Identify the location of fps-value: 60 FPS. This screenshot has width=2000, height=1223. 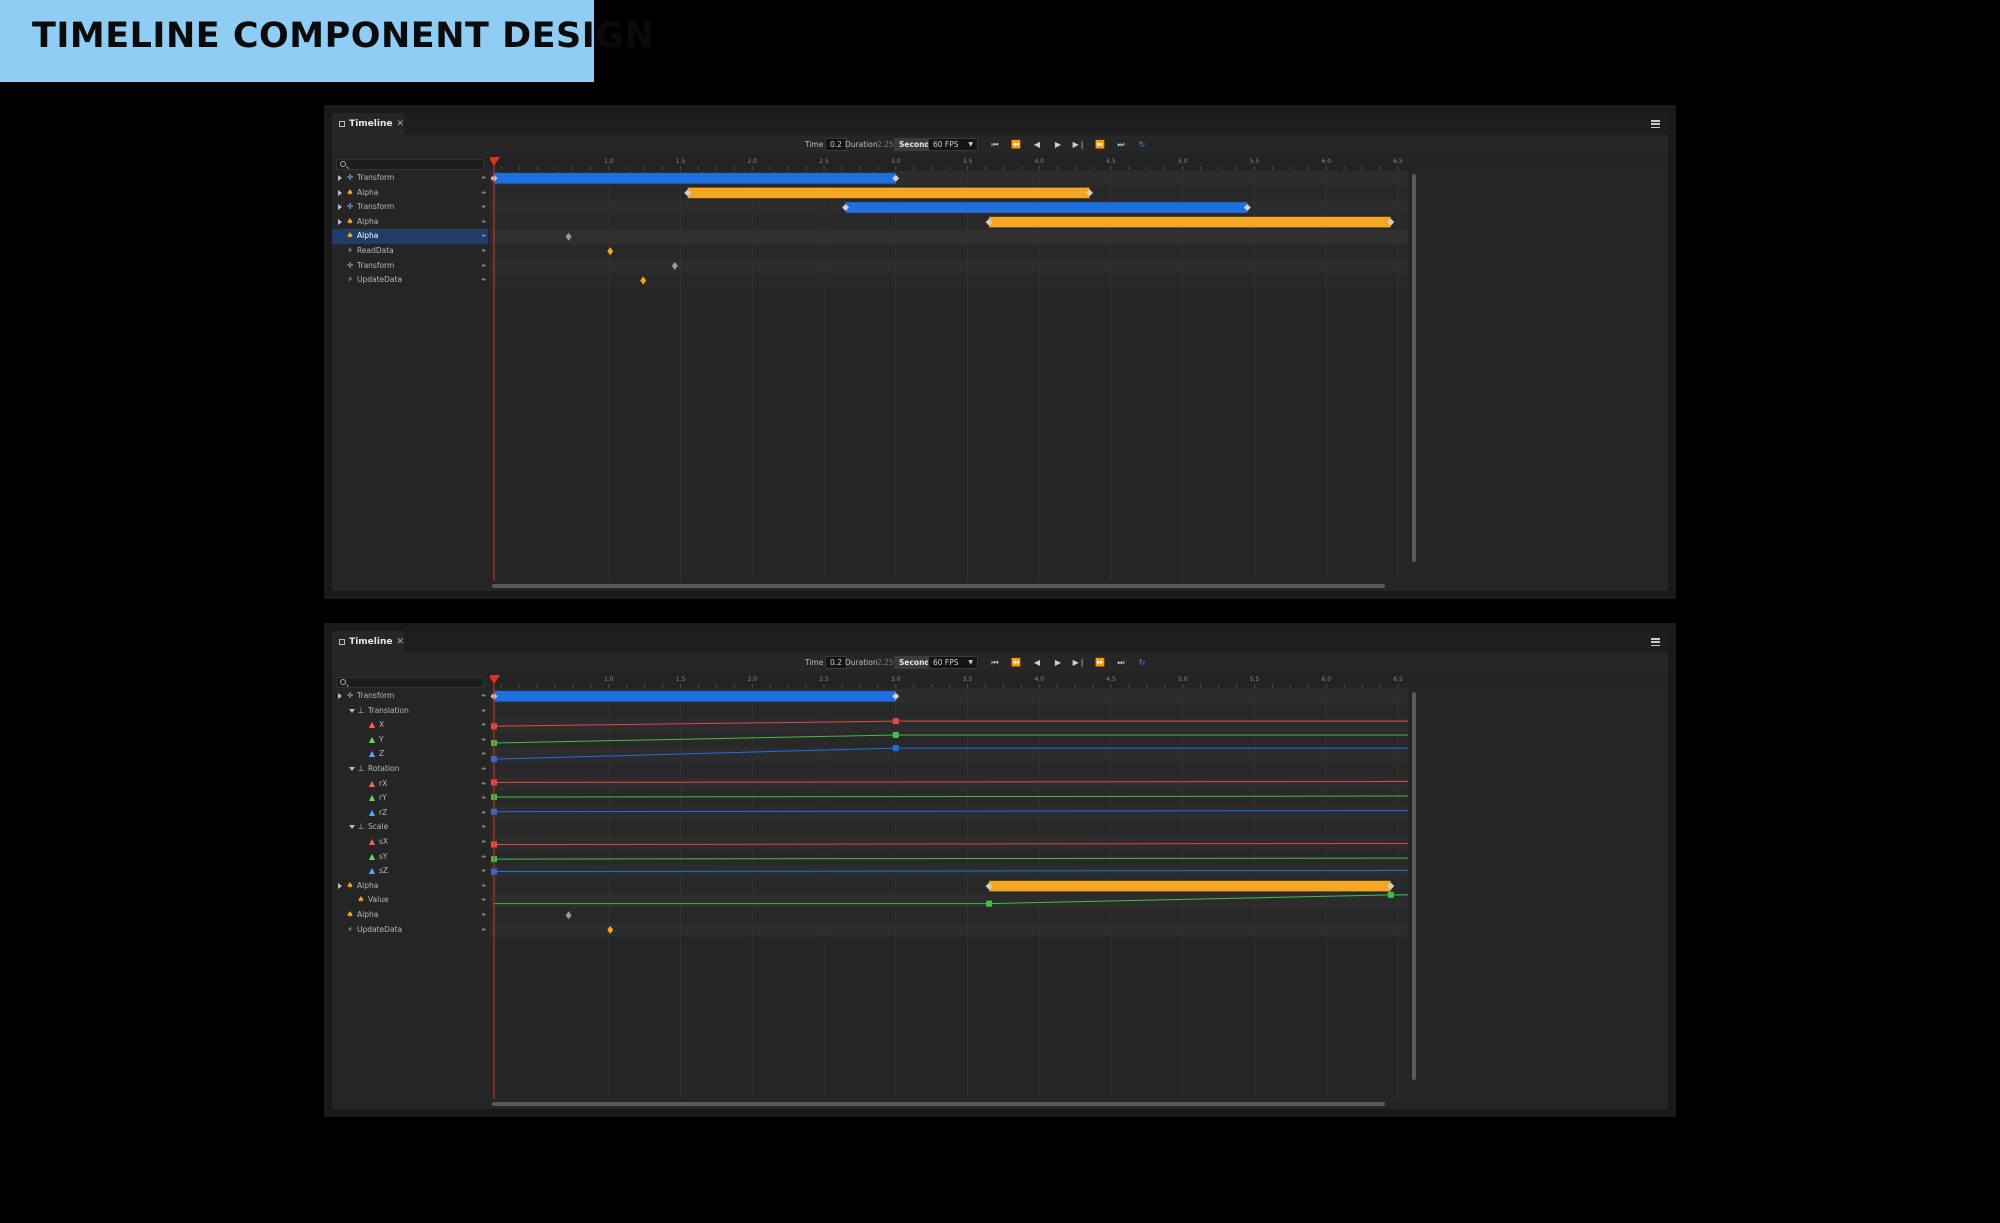
(946, 144).